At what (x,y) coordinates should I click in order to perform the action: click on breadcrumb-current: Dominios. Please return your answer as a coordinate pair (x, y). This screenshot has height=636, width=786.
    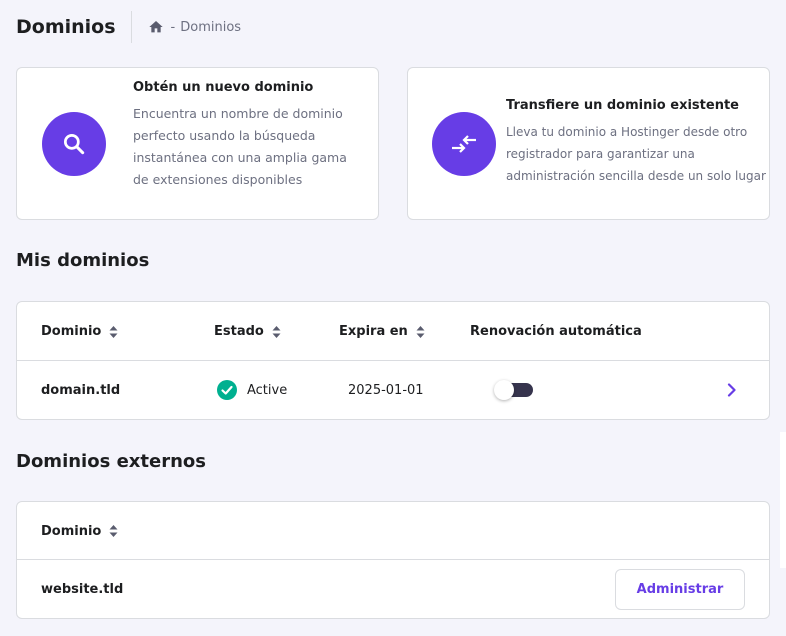
    Looking at the image, I should click on (211, 27).